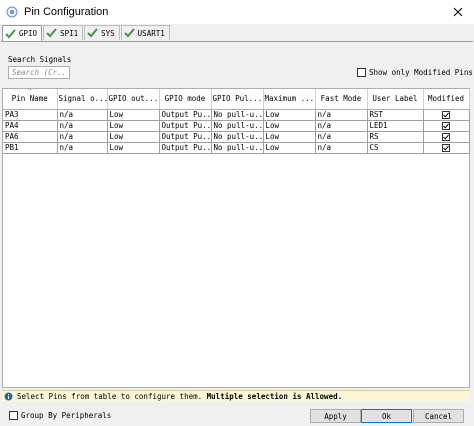  Describe the element at coordinates (421, 72) in the screenshot. I see `show-modified-label: Show only Modified Pins` at that location.